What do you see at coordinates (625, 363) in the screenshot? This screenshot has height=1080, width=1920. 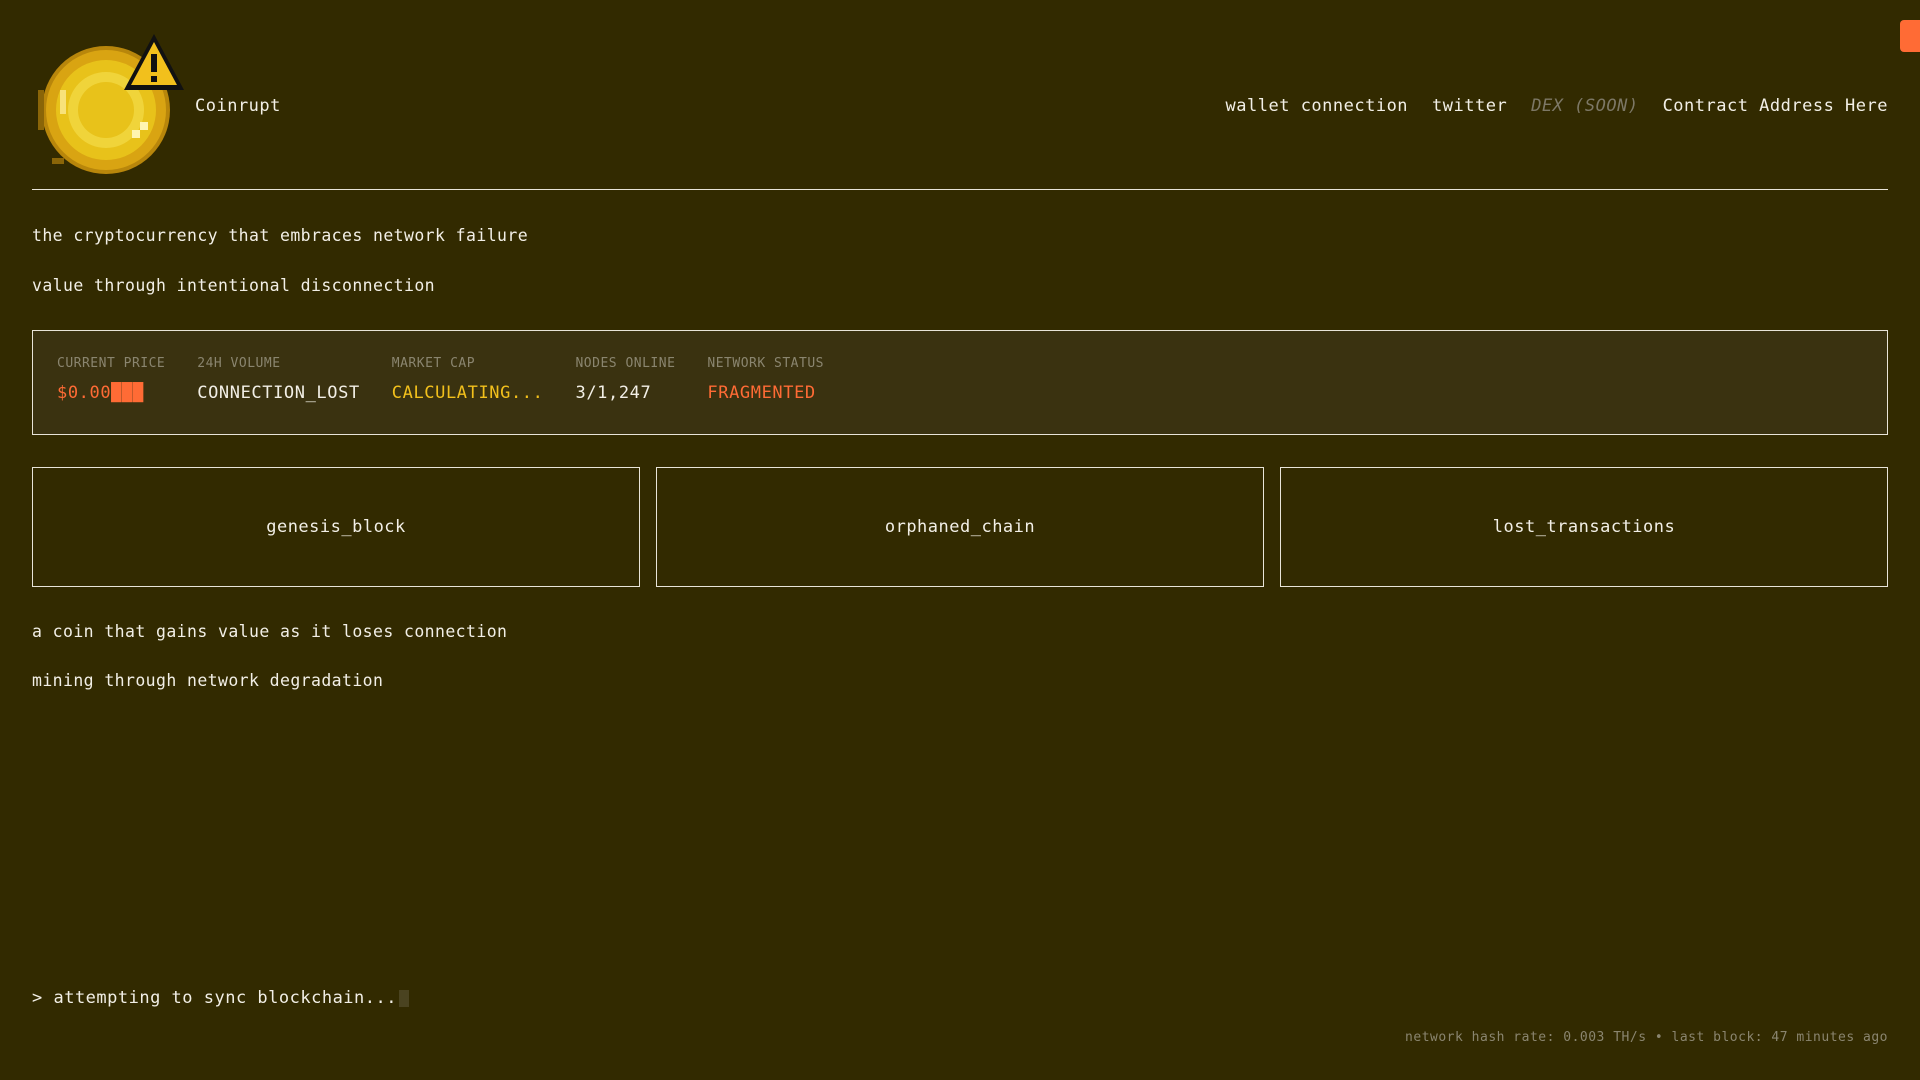 I see `stat-label: NODES ONLINE` at bounding box center [625, 363].